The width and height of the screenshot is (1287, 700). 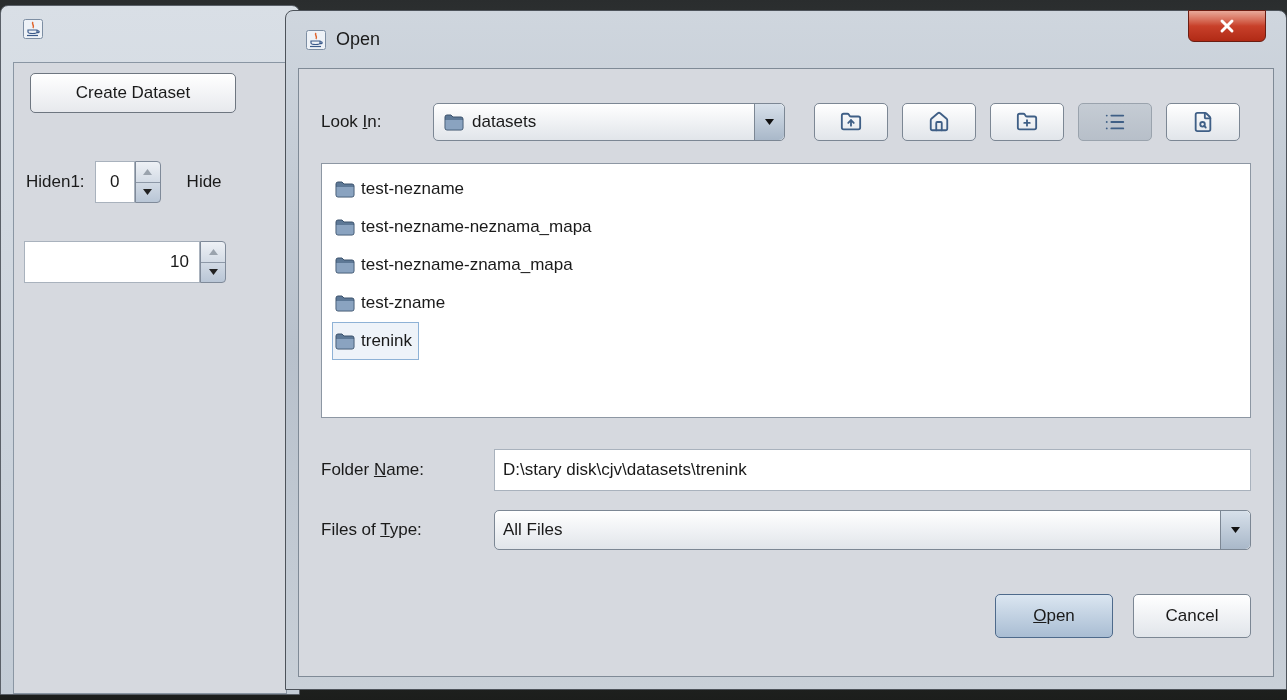 I want to click on files-of-type-dropdown: All Files, so click(x=872, y=530).